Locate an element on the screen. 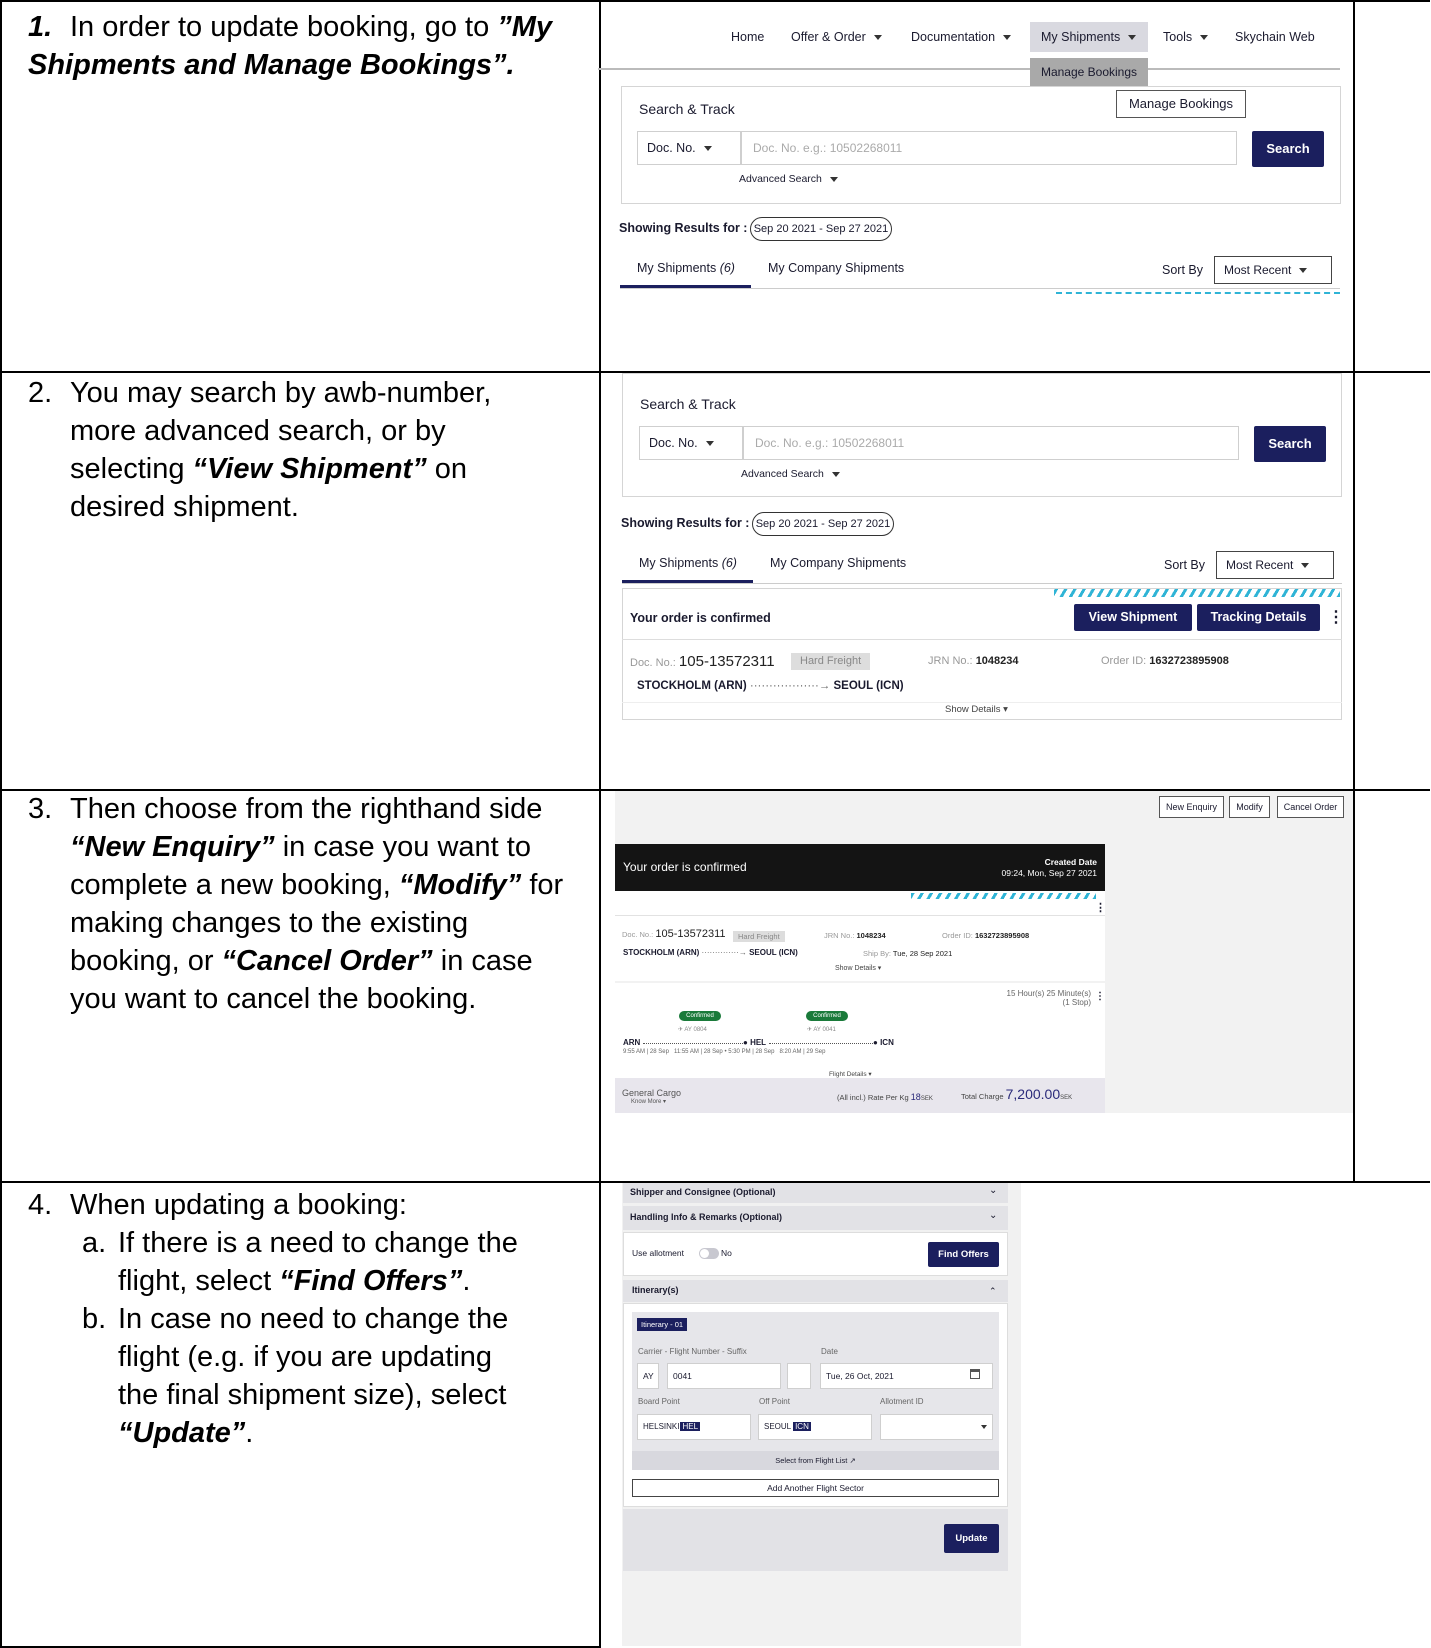 This screenshot has width=1431, height=1648. sort-select-2: Most Recent is located at coordinates (1275, 565).